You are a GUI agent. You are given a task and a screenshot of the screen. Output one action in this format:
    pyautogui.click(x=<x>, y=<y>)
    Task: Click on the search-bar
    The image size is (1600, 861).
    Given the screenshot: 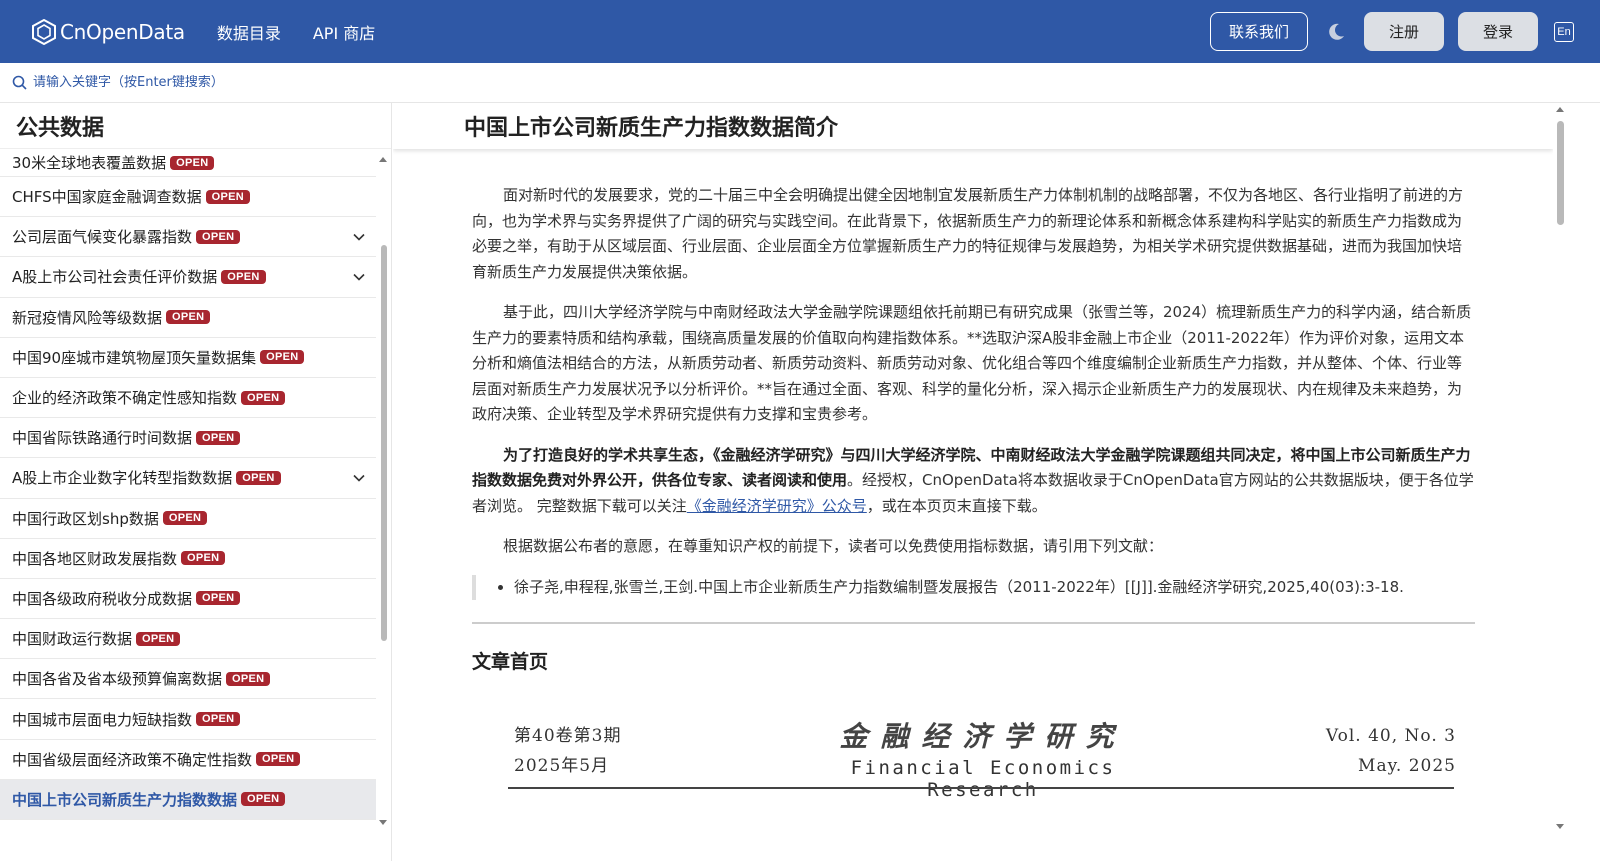 What is the action you would take?
    pyautogui.click(x=800, y=83)
    